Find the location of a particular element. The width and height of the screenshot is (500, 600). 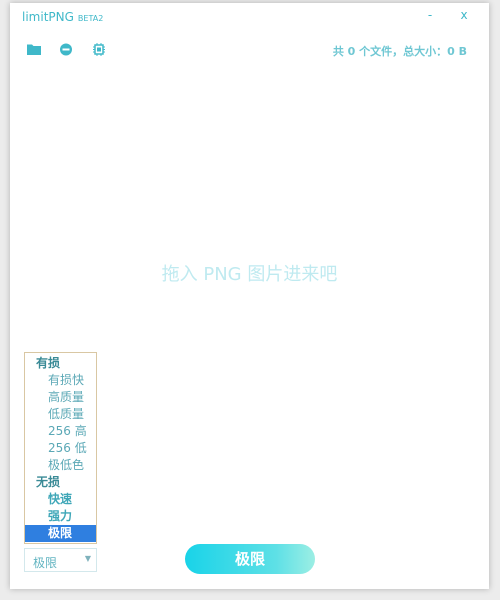

option-256-low: 256 低 is located at coordinates (60, 448).